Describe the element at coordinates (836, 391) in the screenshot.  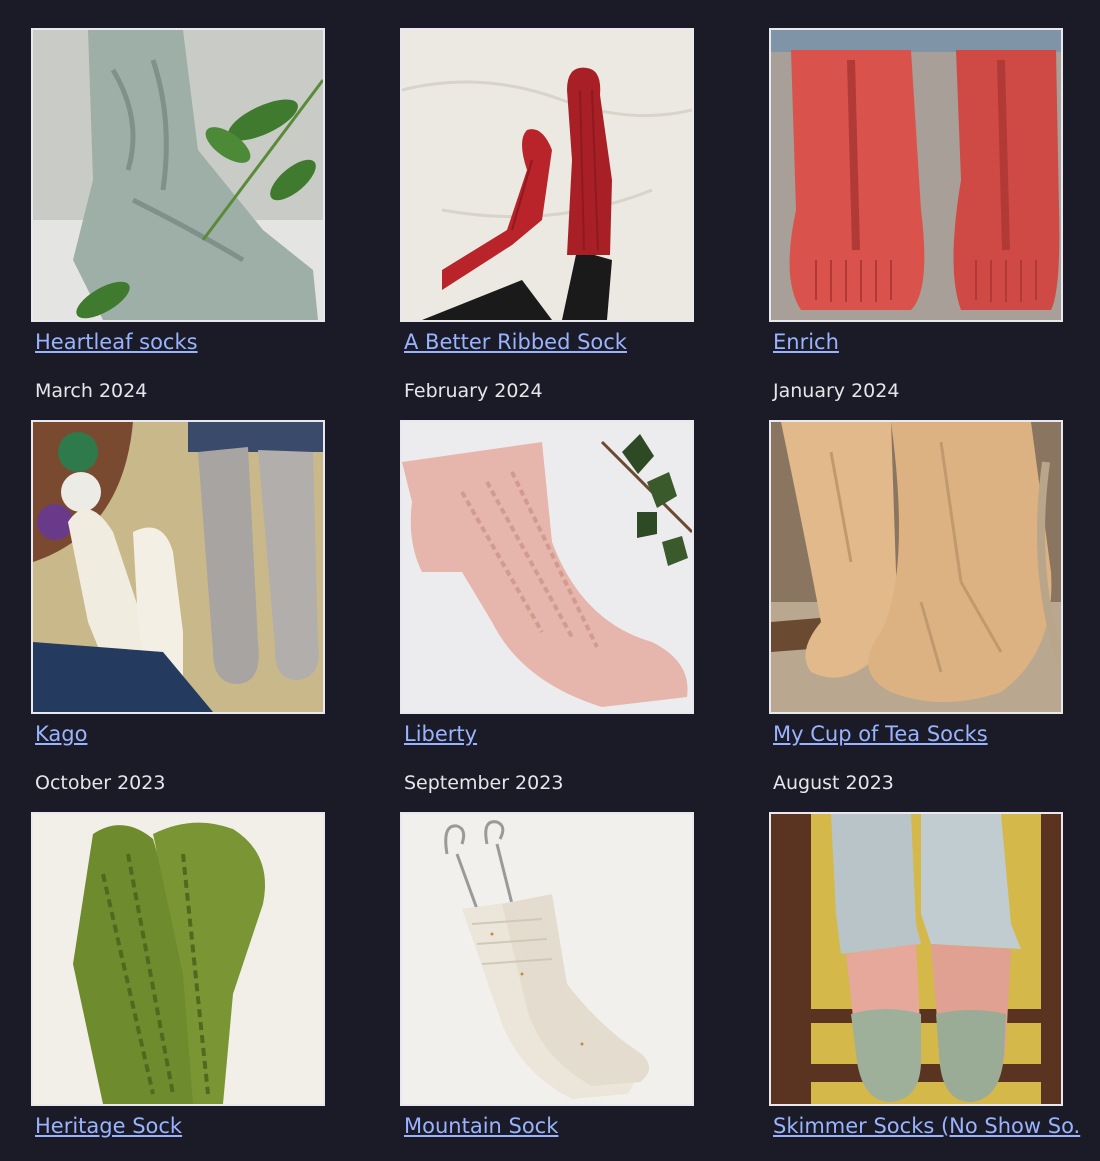
I see `pattern-date: January 2024` at that location.